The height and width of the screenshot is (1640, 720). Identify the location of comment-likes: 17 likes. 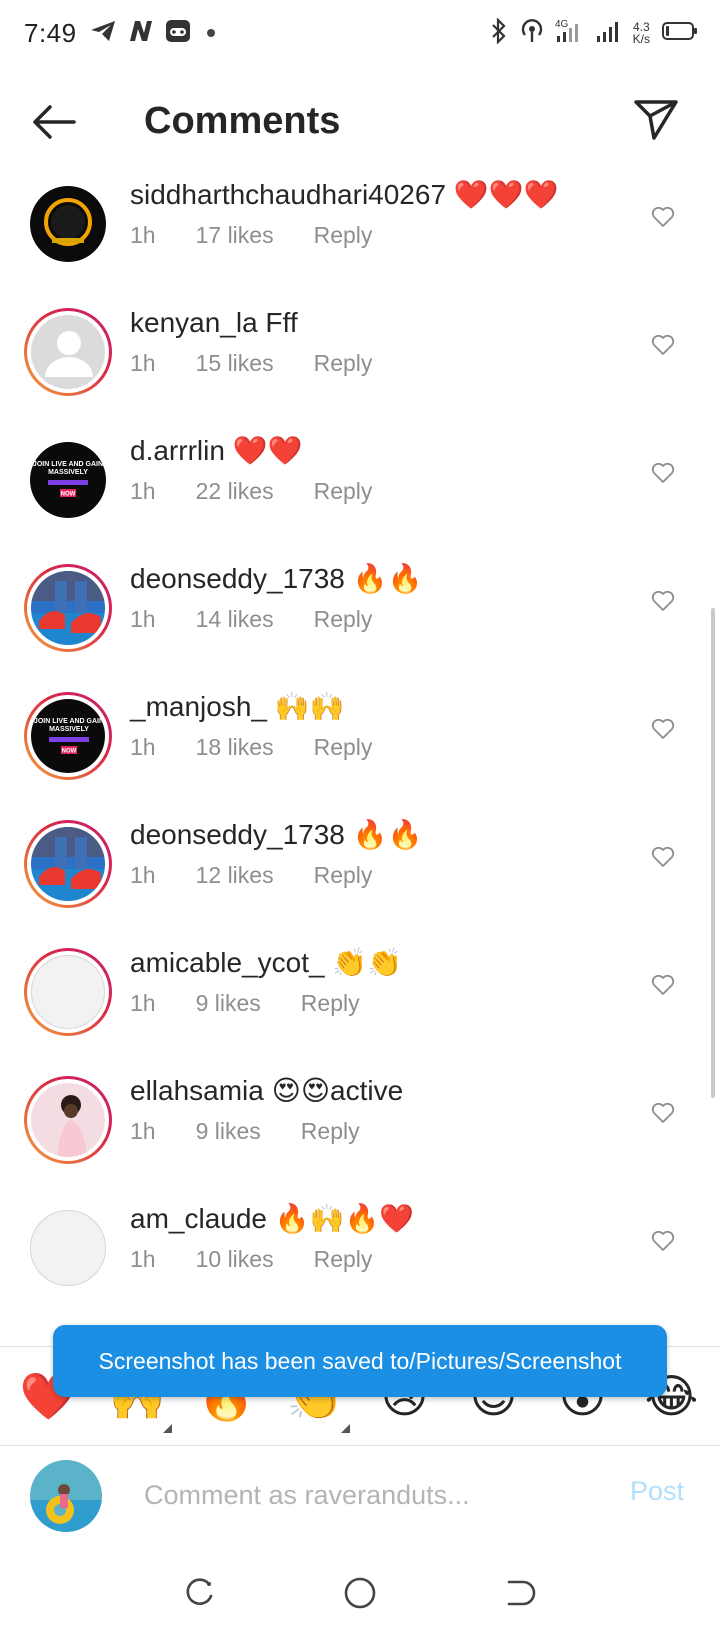
(235, 235).